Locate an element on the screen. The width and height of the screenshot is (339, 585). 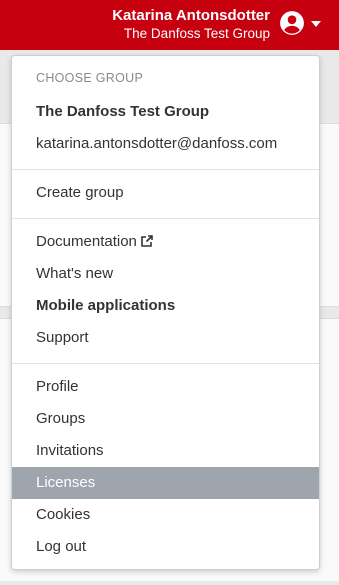
menu-item-cookies: Cookies is located at coordinates (165, 515).